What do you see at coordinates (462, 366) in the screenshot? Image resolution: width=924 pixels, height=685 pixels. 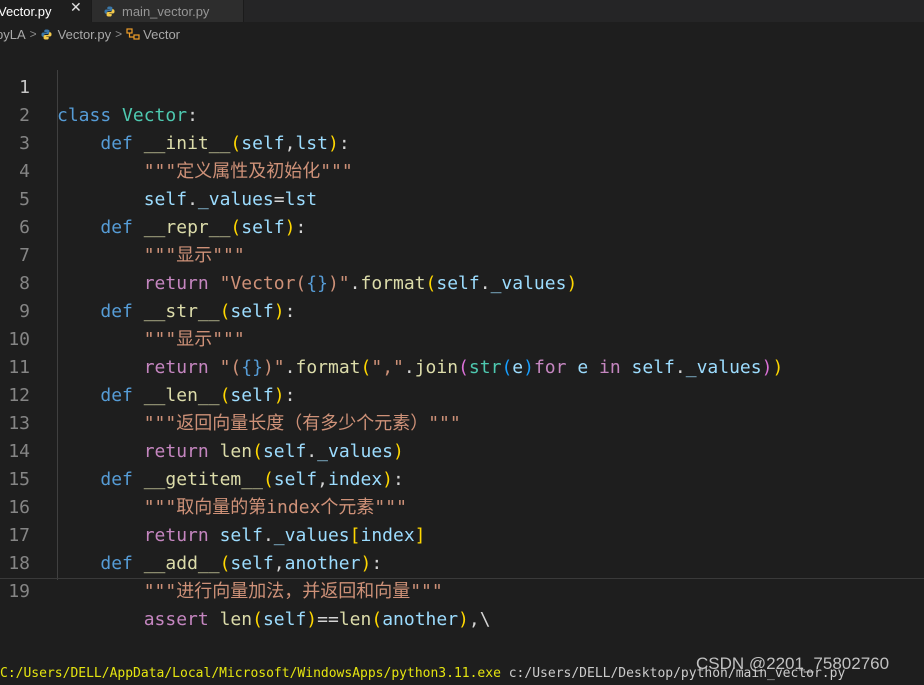 I see `code-line: 11 def __len__(self):` at bounding box center [462, 366].